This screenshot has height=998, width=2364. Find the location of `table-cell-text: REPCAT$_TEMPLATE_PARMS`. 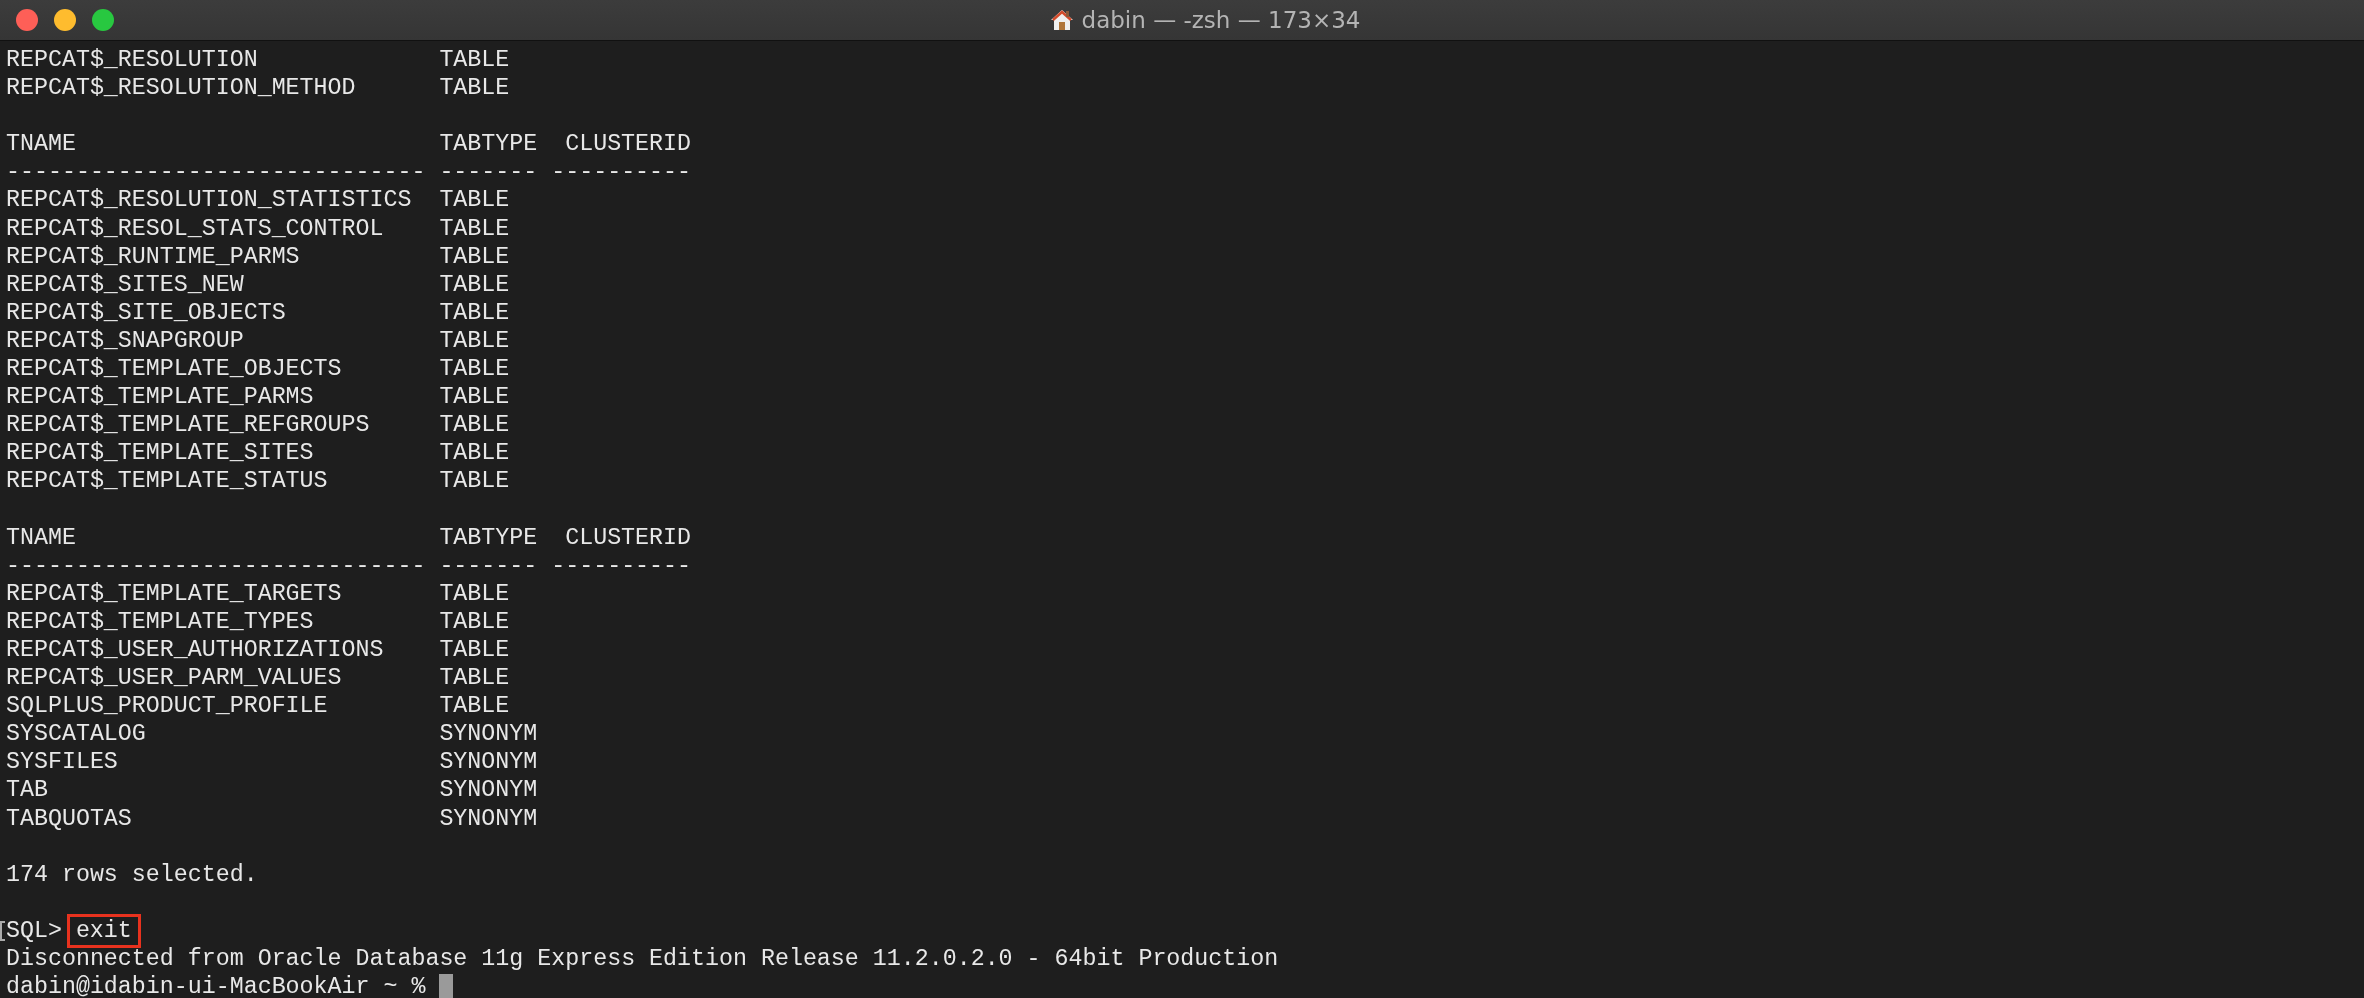

table-cell-text: REPCAT$_TEMPLATE_PARMS is located at coordinates (160, 397).